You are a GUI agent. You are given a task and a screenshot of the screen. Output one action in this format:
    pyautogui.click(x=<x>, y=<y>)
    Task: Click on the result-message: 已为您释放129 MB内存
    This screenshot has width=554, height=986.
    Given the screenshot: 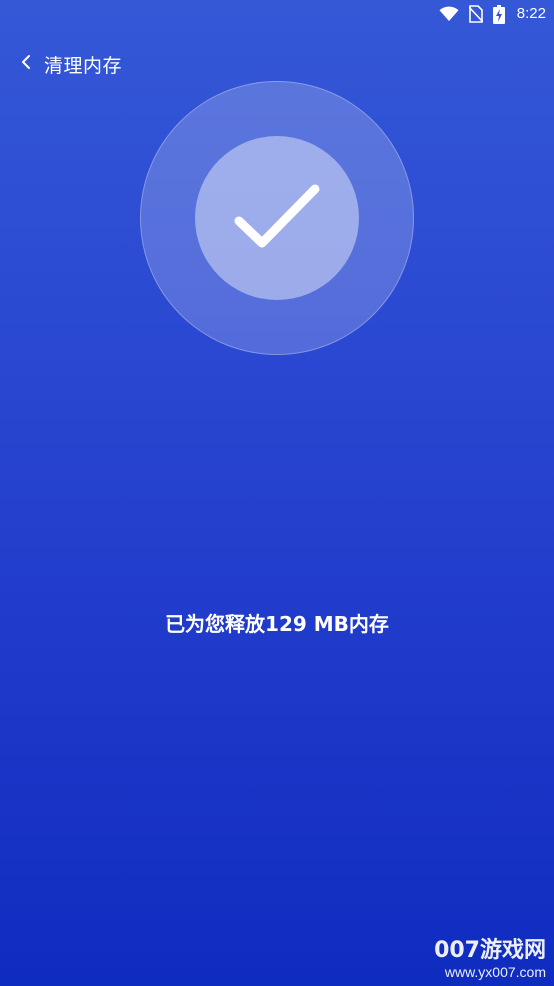 What is the action you would take?
    pyautogui.click(x=277, y=624)
    